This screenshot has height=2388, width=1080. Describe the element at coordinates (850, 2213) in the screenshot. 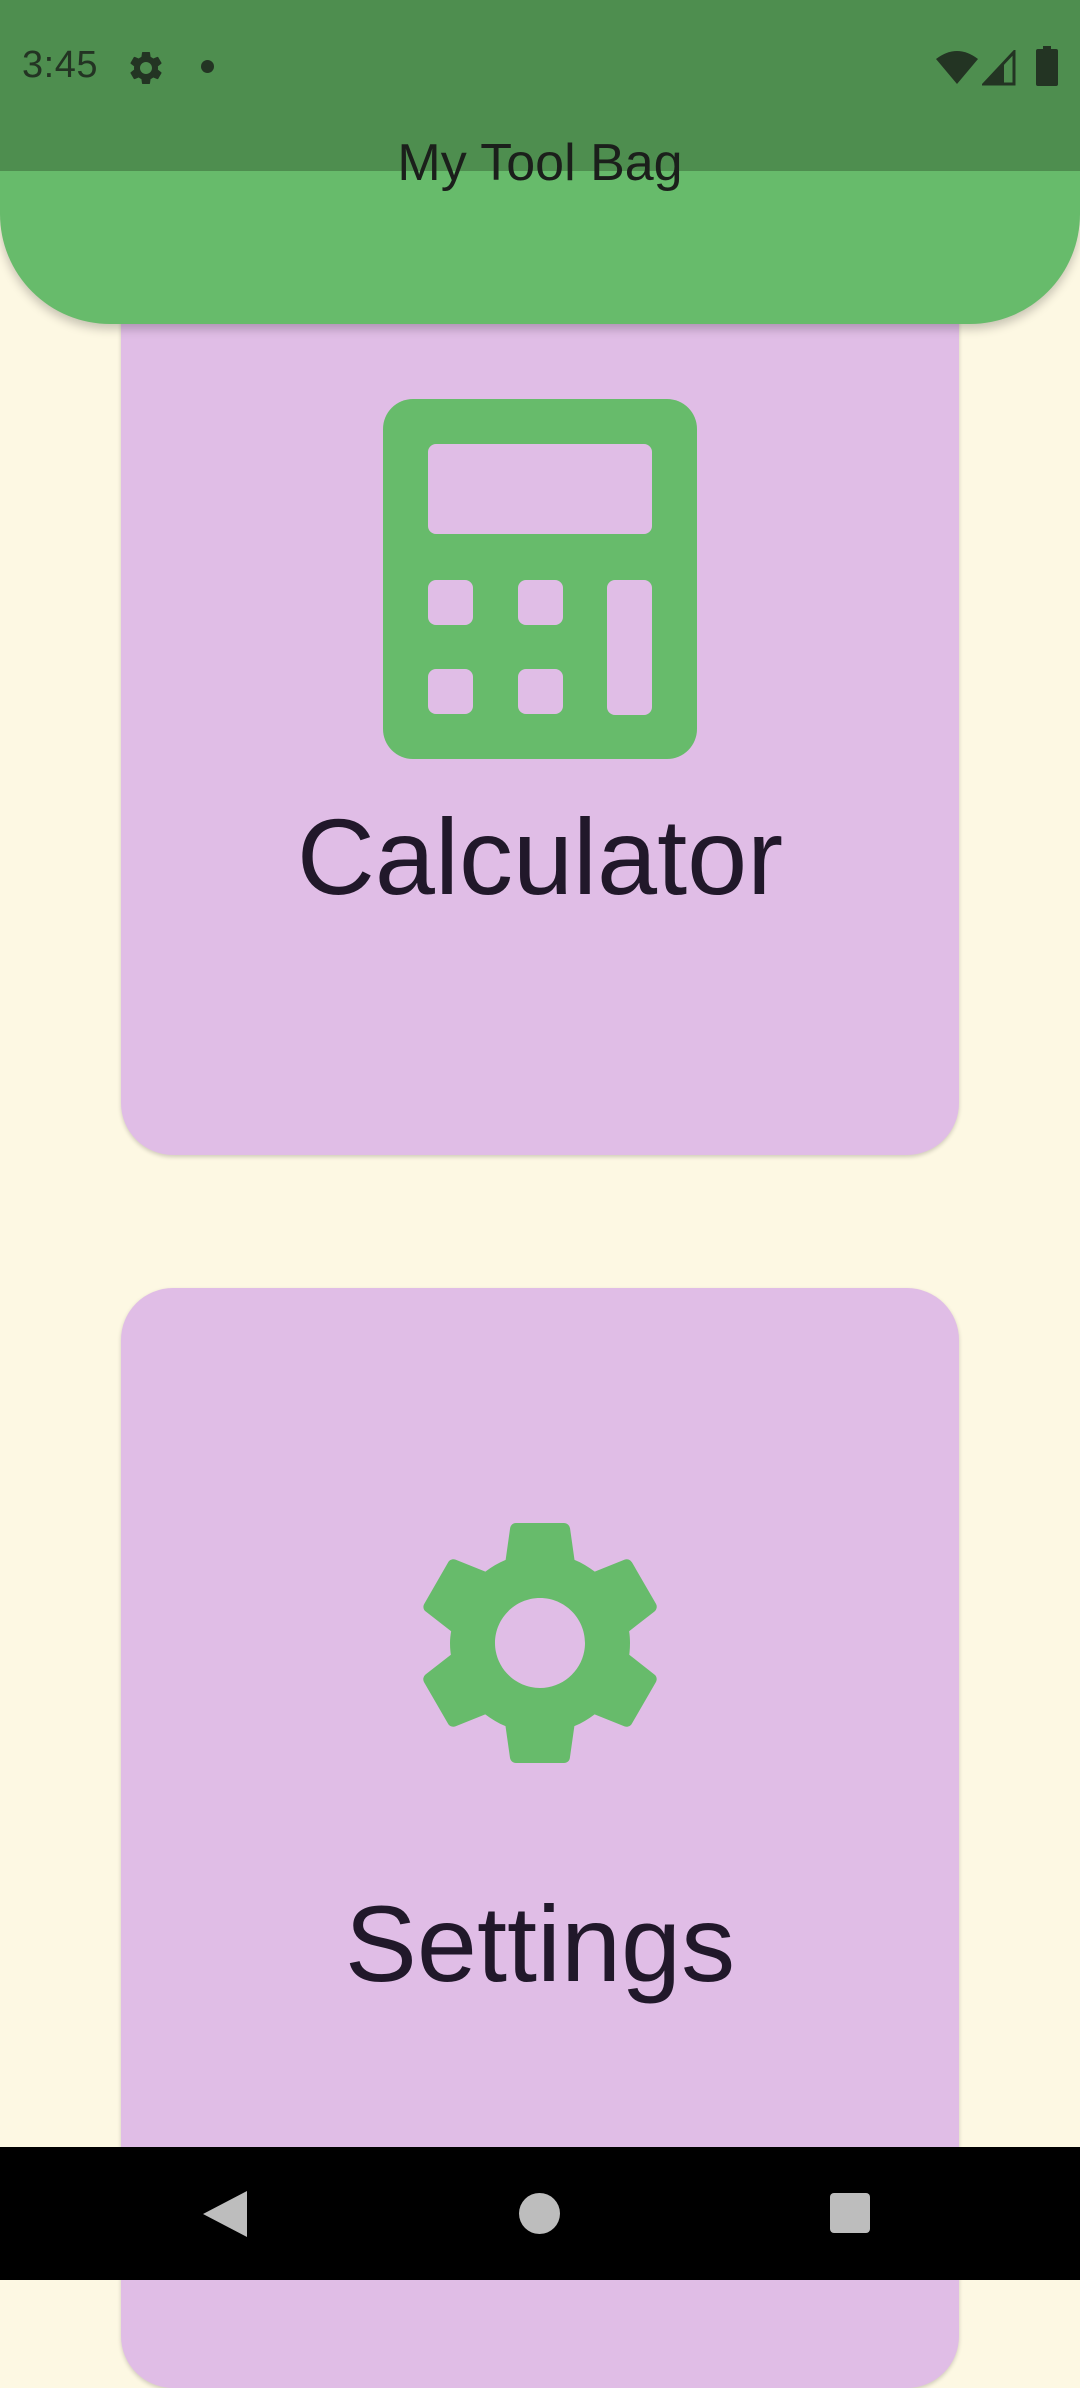

I see `recents-icon` at that location.